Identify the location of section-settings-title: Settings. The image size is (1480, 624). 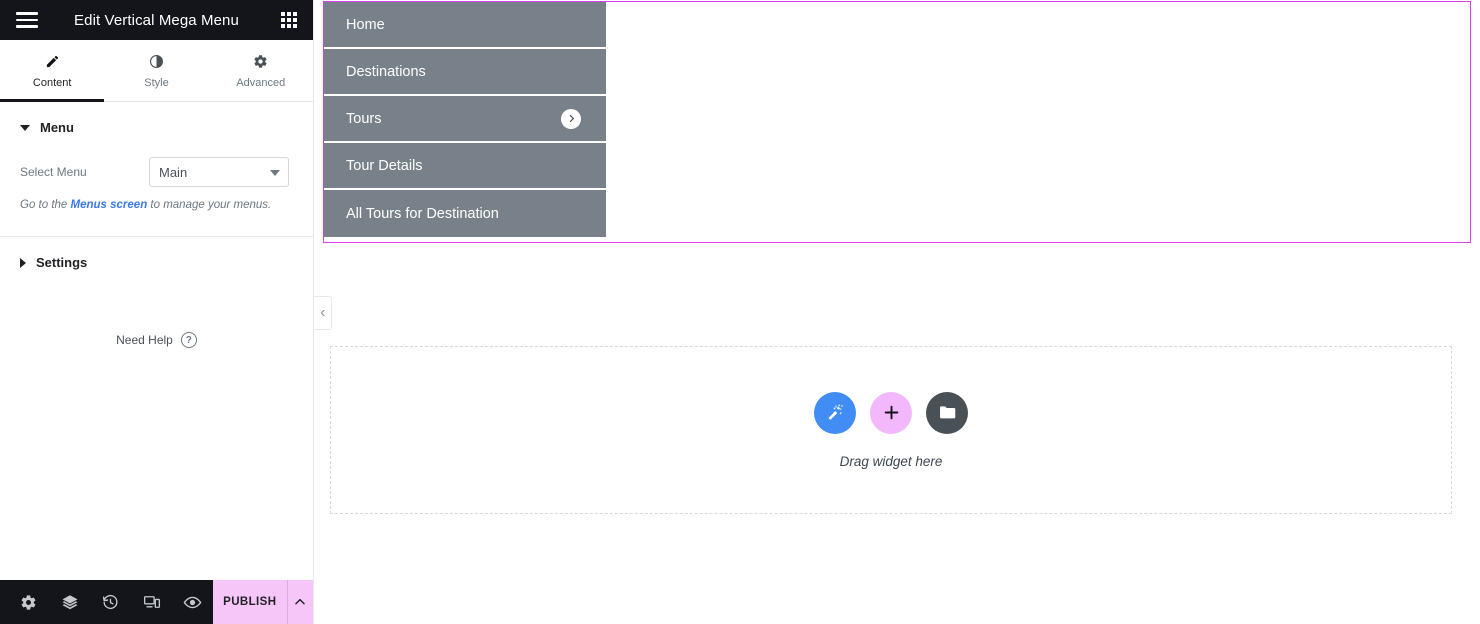
(62, 263).